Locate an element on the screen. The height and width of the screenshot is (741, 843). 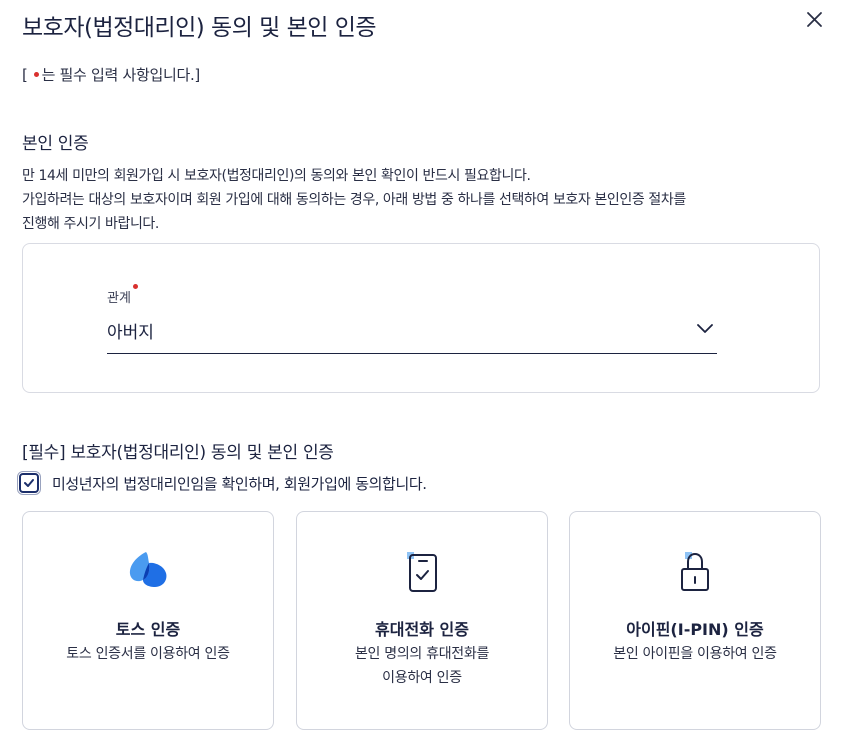
identity-section-heading: 본인 인증 is located at coordinates (55, 144).